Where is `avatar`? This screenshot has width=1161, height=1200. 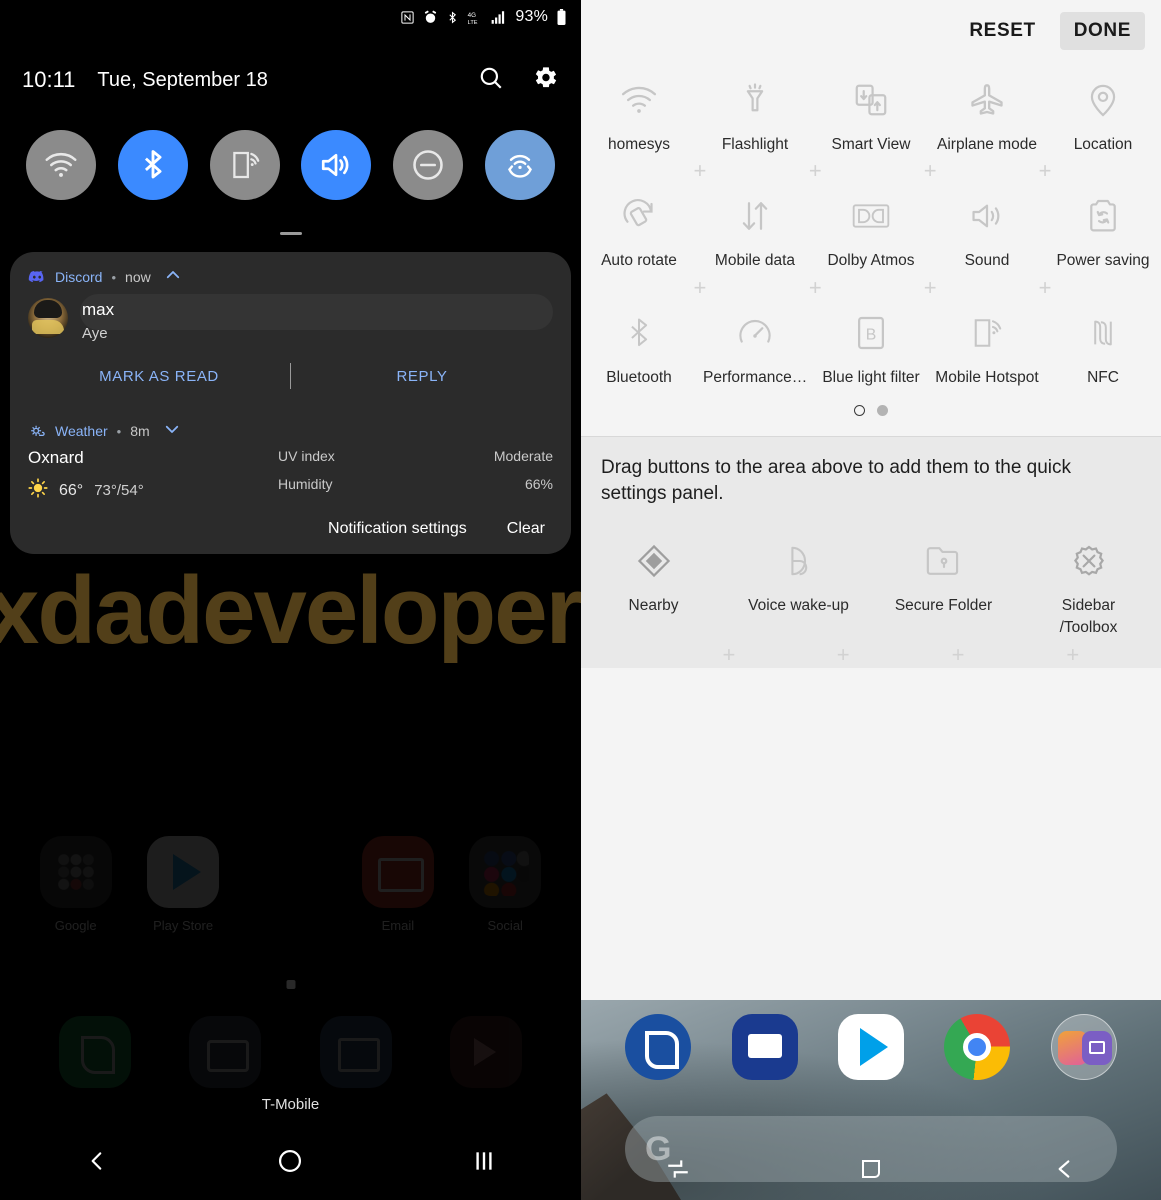
avatar is located at coordinates (48, 318).